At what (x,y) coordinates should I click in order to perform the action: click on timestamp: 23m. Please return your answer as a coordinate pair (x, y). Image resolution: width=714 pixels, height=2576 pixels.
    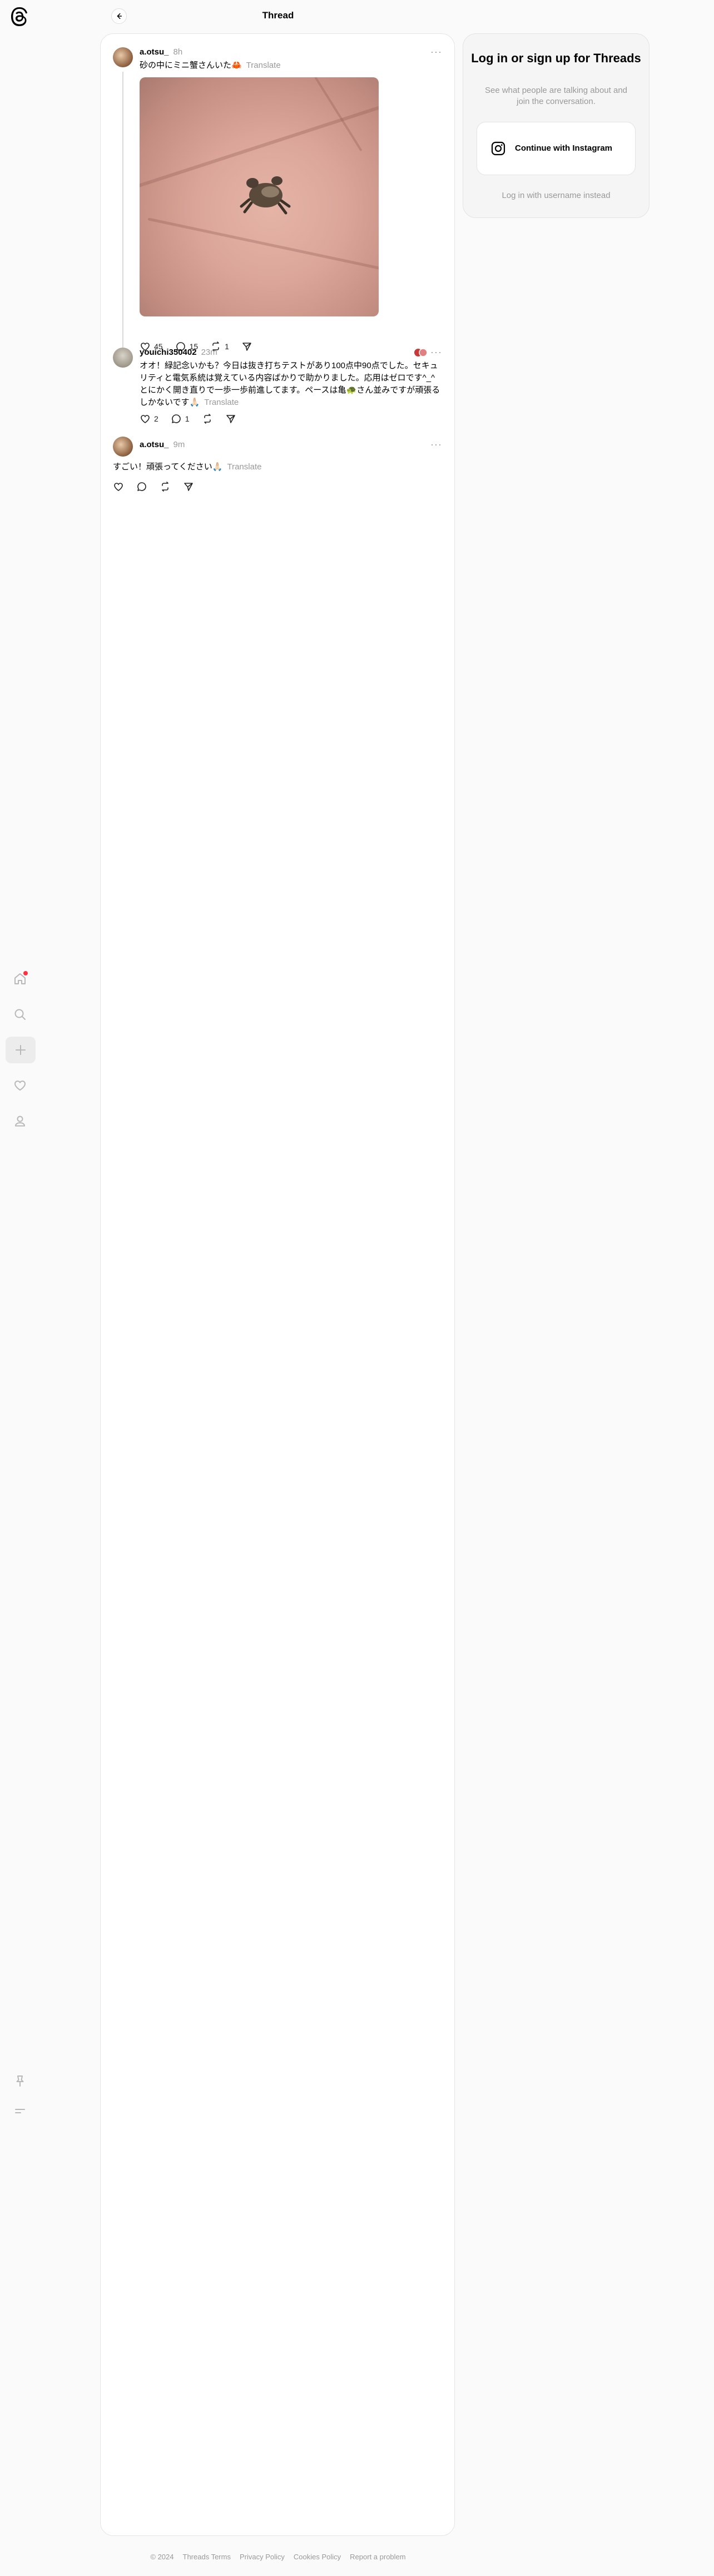
    Looking at the image, I should click on (209, 352).